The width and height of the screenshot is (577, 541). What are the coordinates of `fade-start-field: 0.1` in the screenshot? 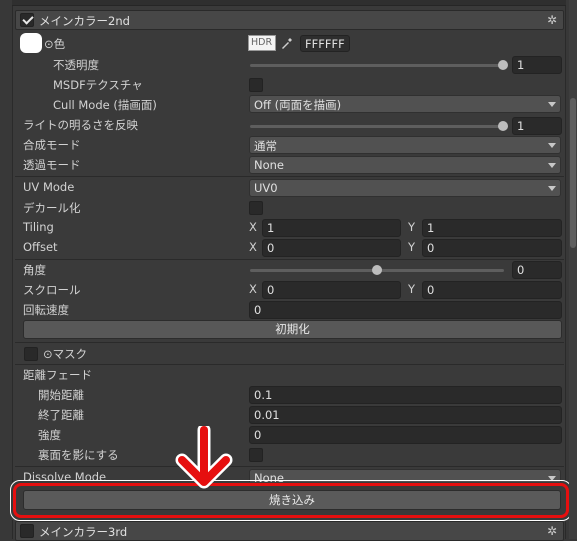 It's located at (405, 395).